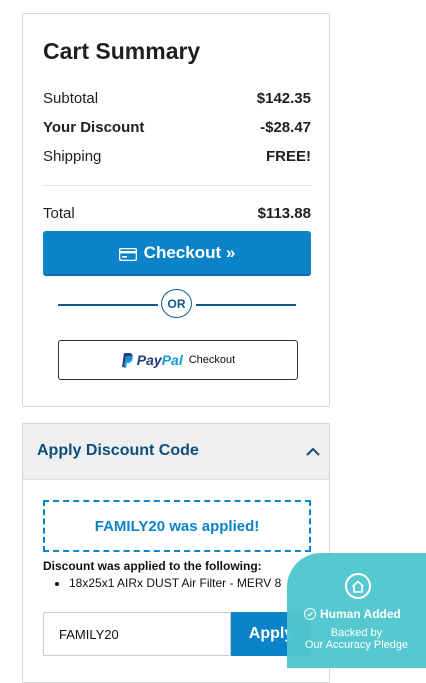 The width and height of the screenshot is (426, 683). I want to click on paypal-checkout-text: Checkout, so click(212, 360).